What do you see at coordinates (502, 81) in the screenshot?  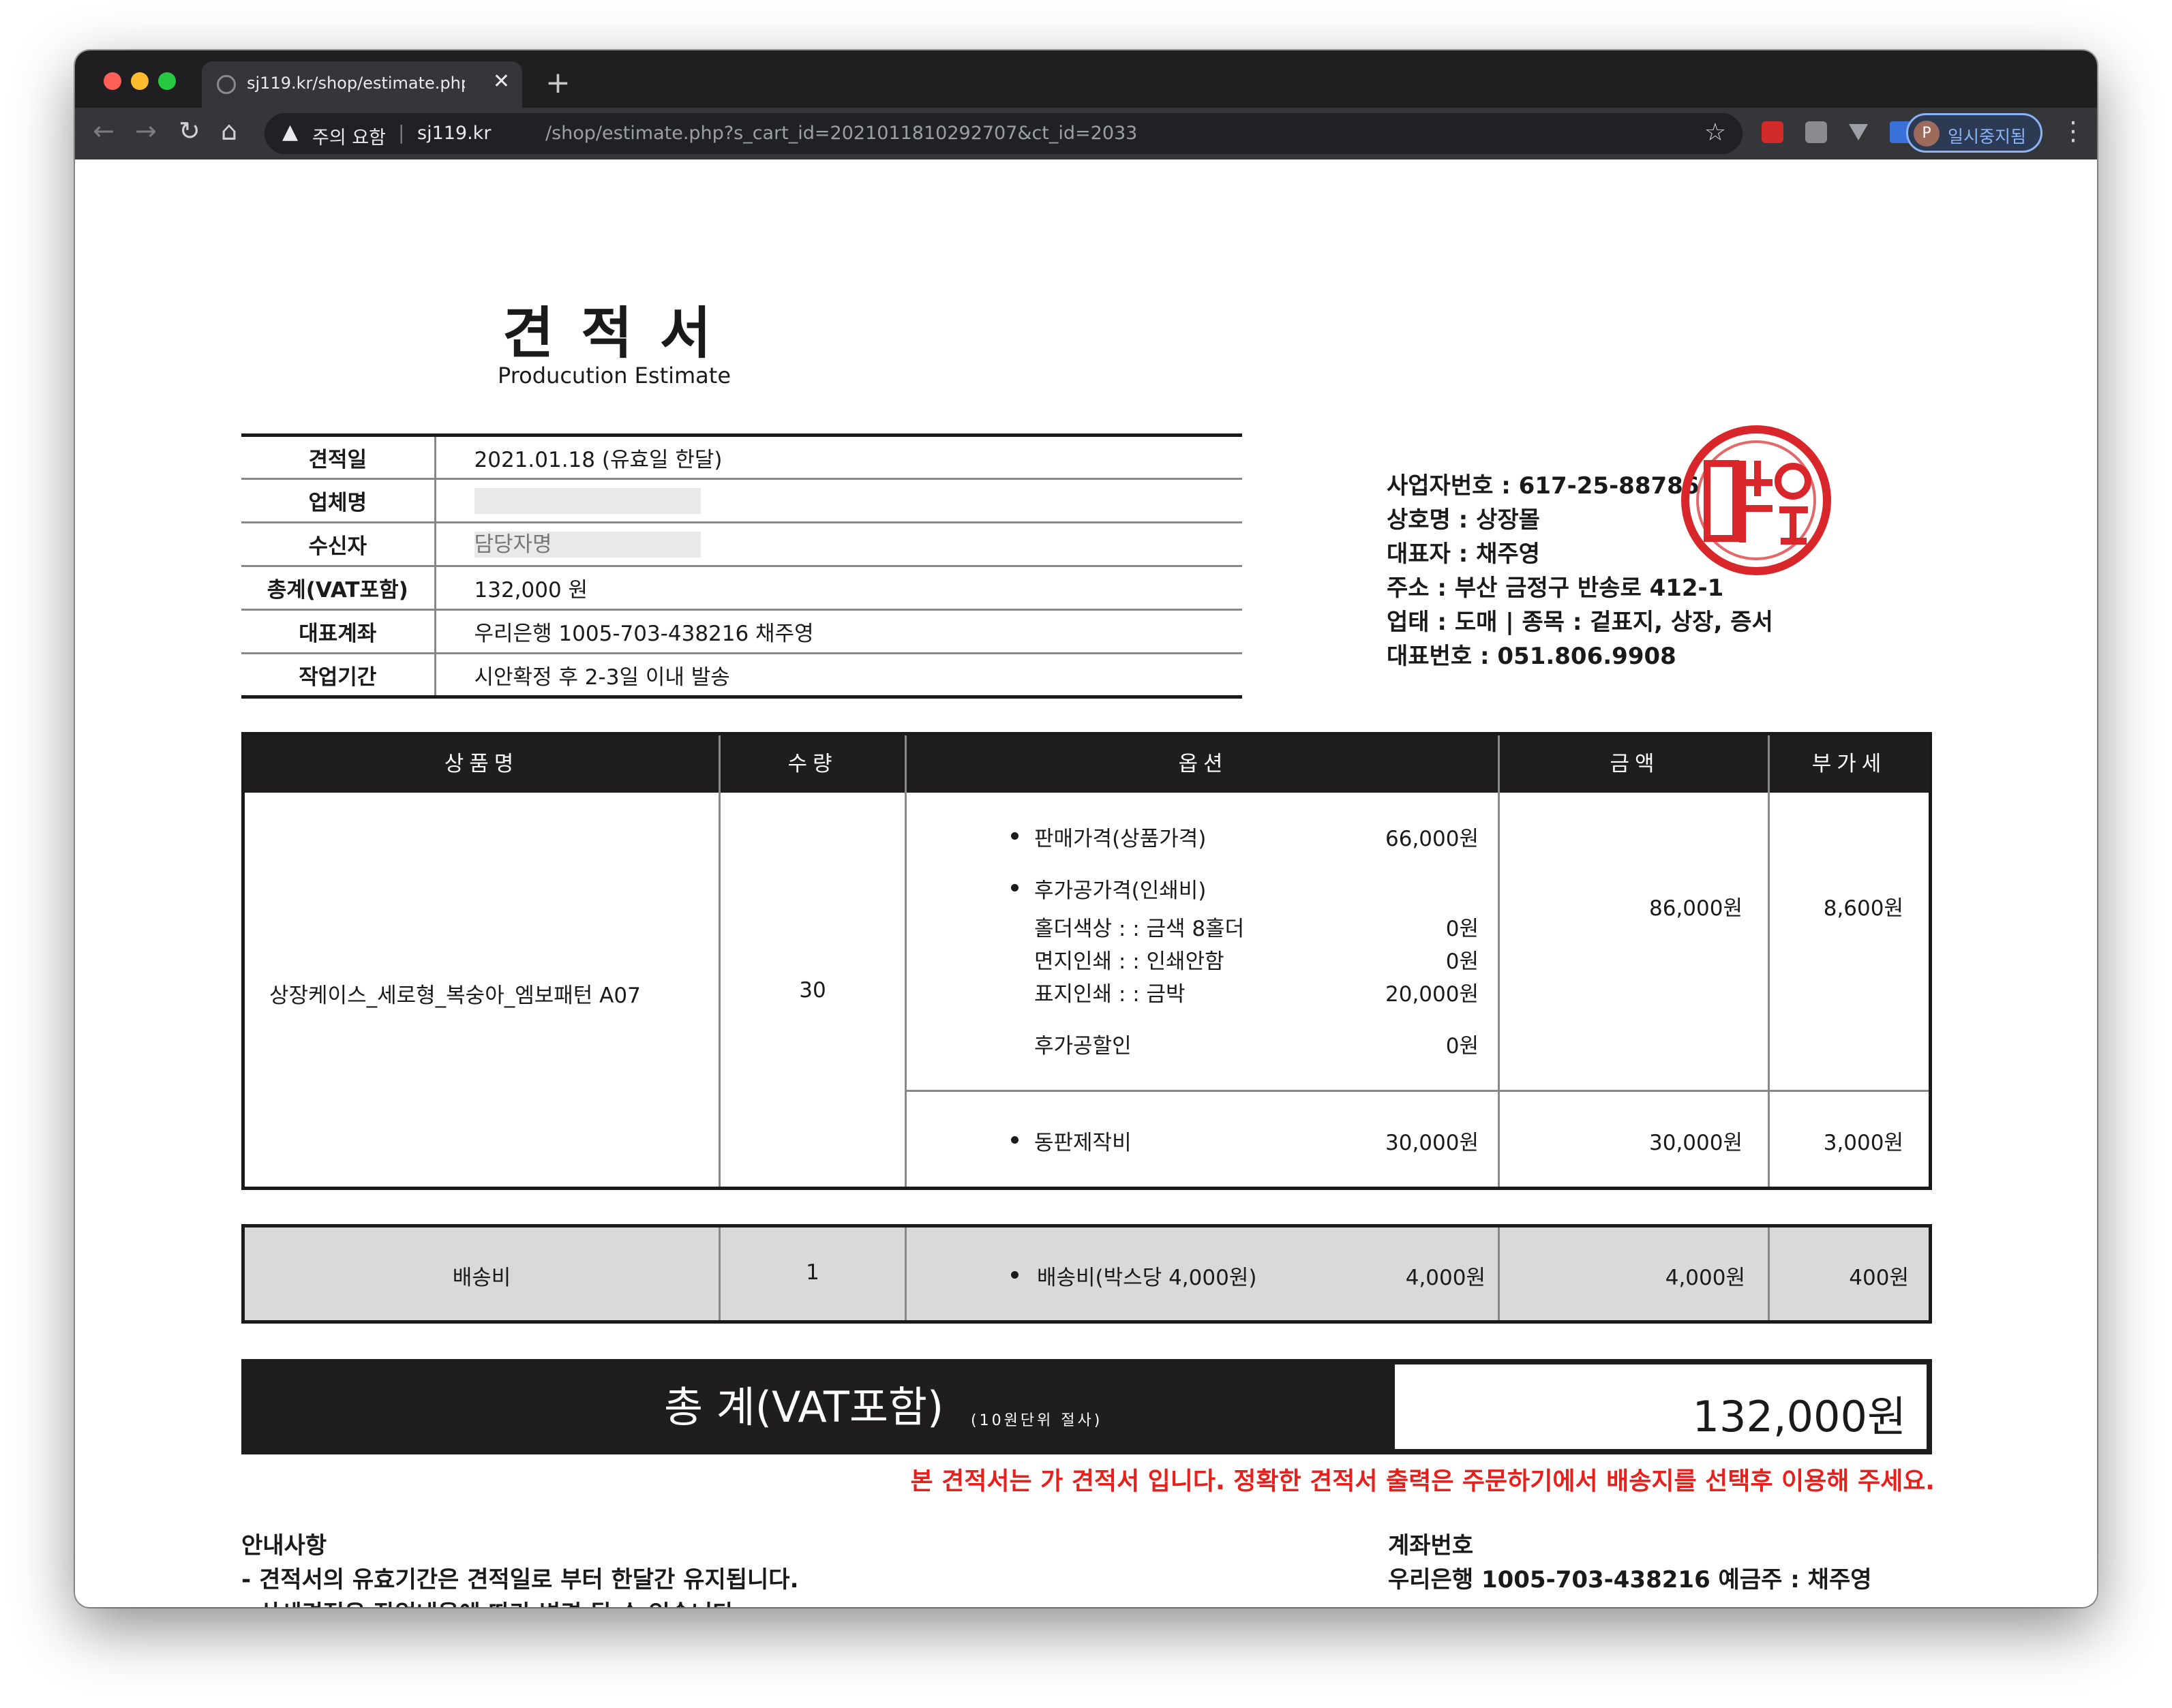 I see `close-tab-icon: ✕` at bounding box center [502, 81].